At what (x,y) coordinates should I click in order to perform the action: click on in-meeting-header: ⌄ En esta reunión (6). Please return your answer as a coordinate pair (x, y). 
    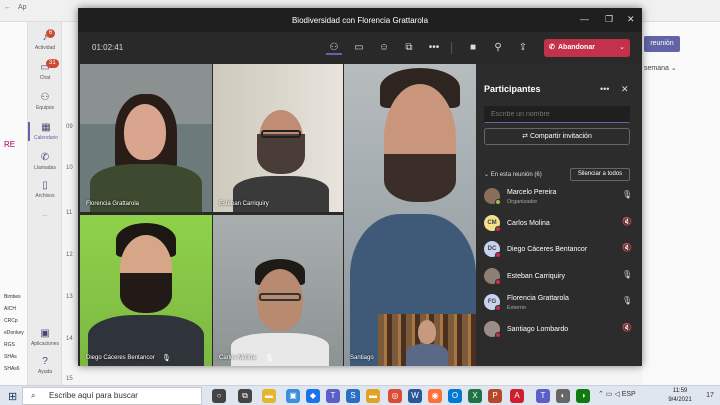
    Looking at the image, I should click on (513, 174).